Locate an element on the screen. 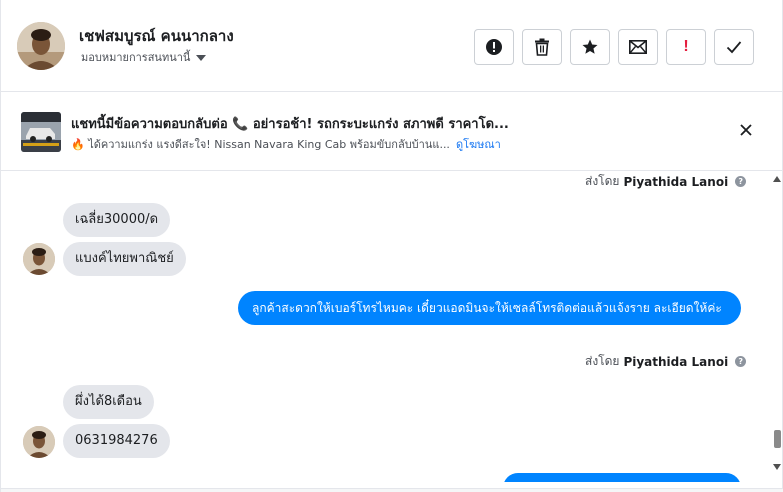  envelope-icon is located at coordinates (638, 47).